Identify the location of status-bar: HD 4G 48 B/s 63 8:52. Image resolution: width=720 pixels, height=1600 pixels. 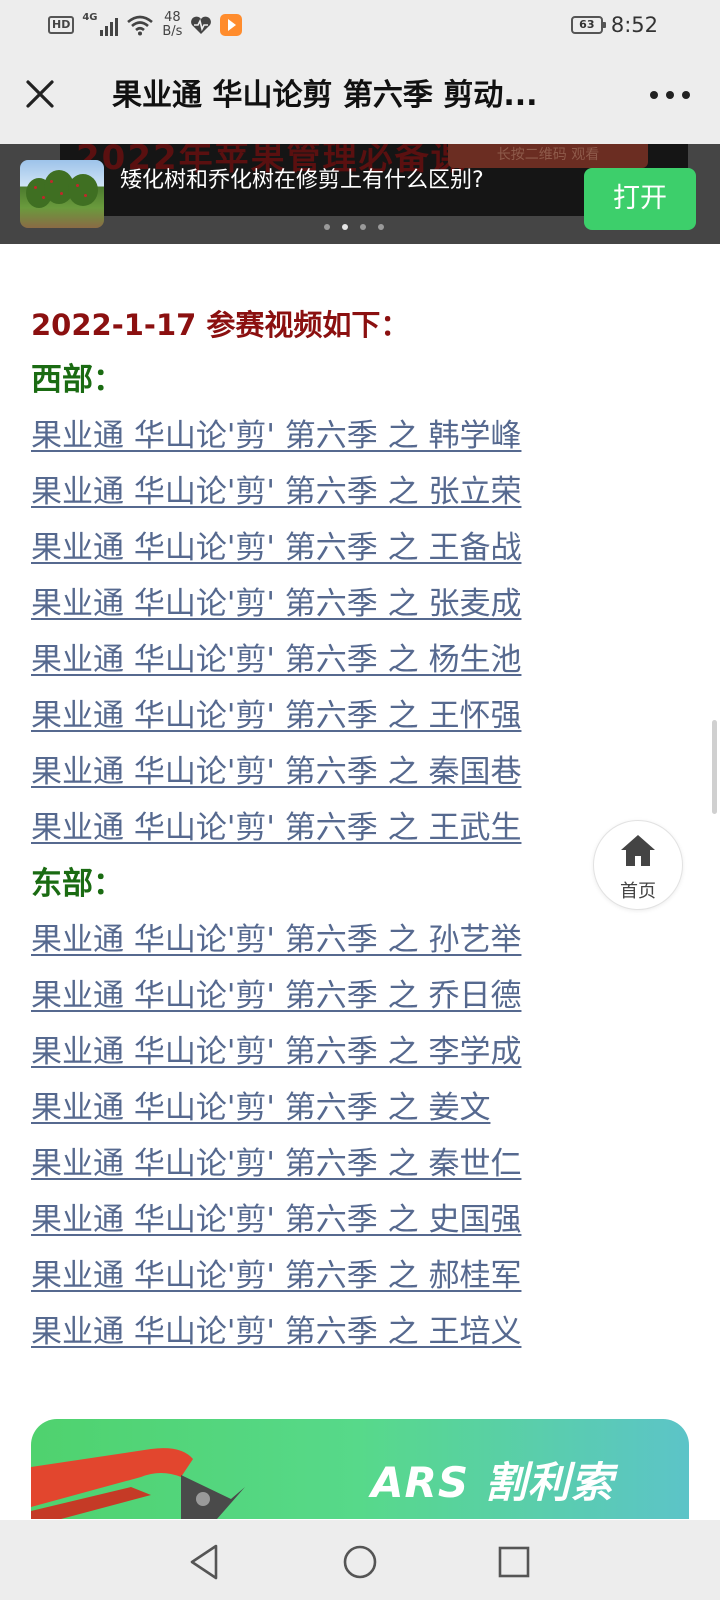
(360, 24).